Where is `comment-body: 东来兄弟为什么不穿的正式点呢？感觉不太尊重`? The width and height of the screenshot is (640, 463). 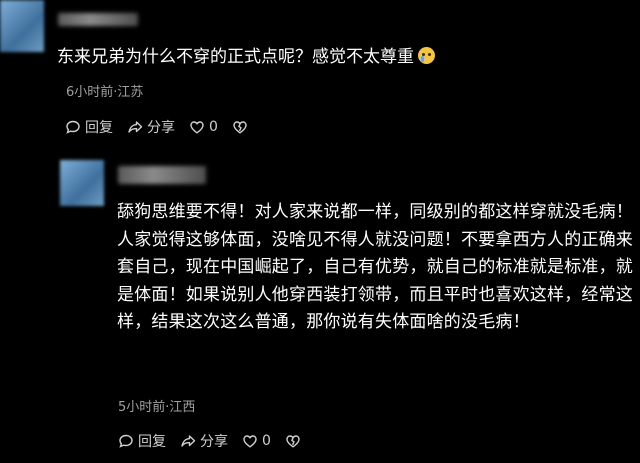
comment-body: 东来兄弟为什么不穿的正式点呢？感觉不太尊重 is located at coordinates (235, 57).